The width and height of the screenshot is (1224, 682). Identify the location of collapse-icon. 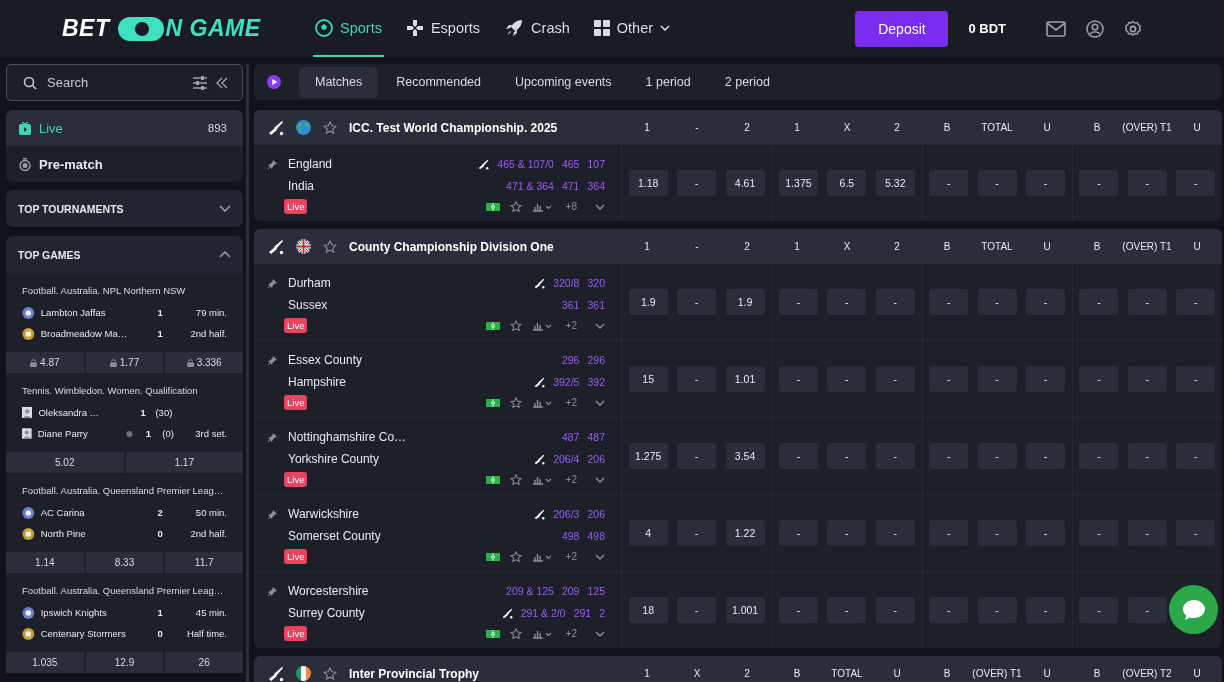
(222, 82).